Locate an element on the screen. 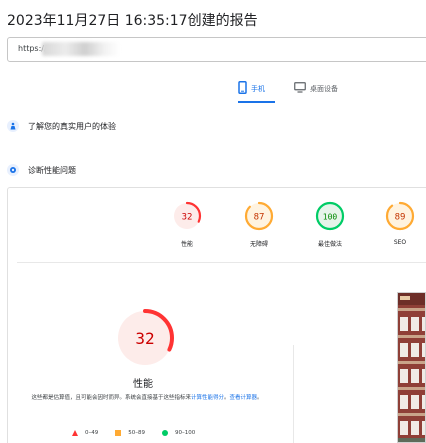 This screenshot has width=426, height=443. gauge-performance-ring: 32 is located at coordinates (187, 216).